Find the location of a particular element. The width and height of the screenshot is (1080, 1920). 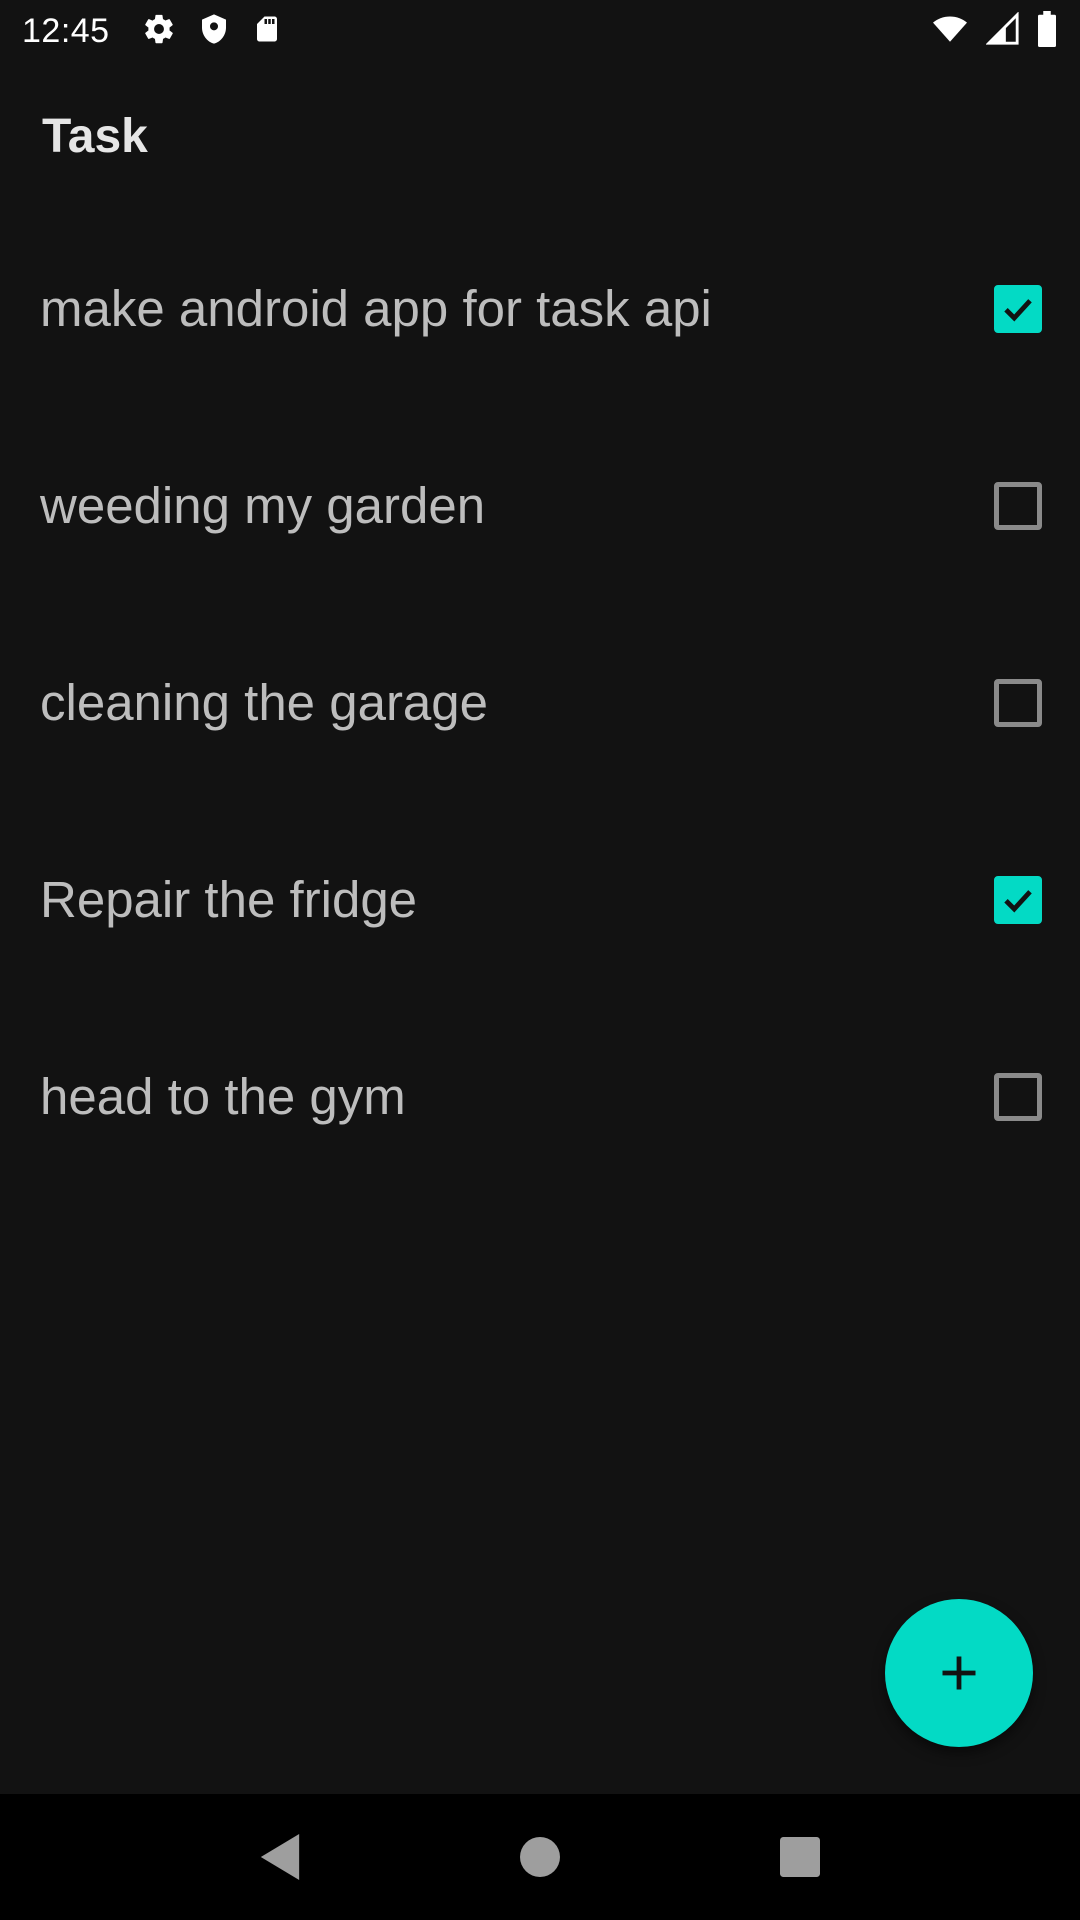

recents-button is located at coordinates (800, 1857).